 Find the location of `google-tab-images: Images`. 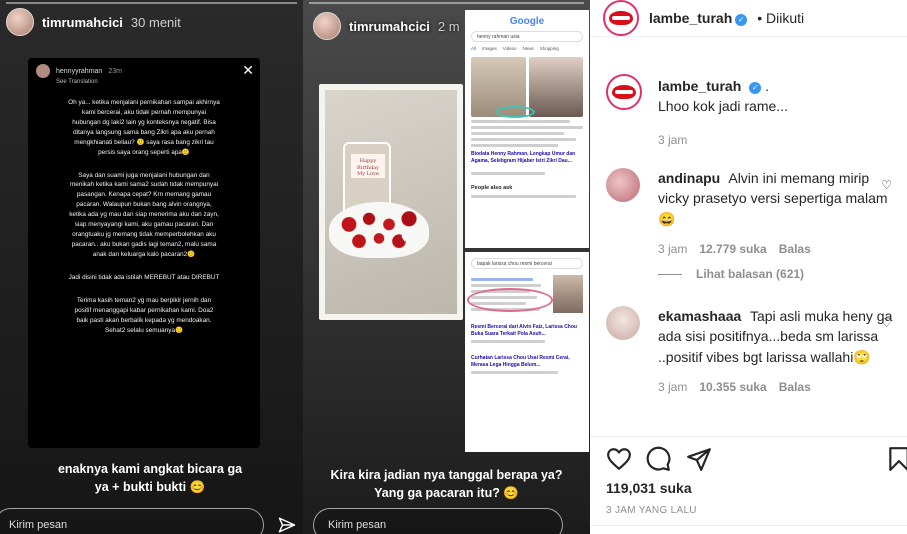

google-tab-images: Images is located at coordinates (489, 48).